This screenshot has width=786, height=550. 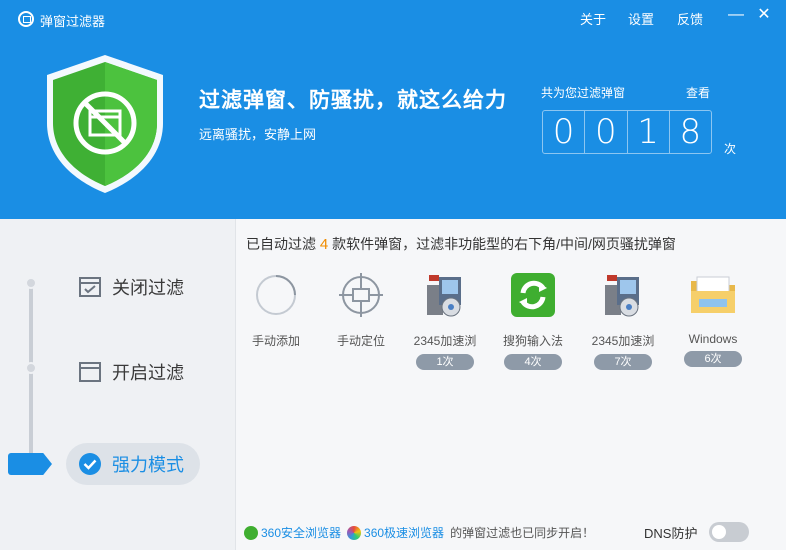 I want to click on toggle-knob, so click(x=719, y=532).